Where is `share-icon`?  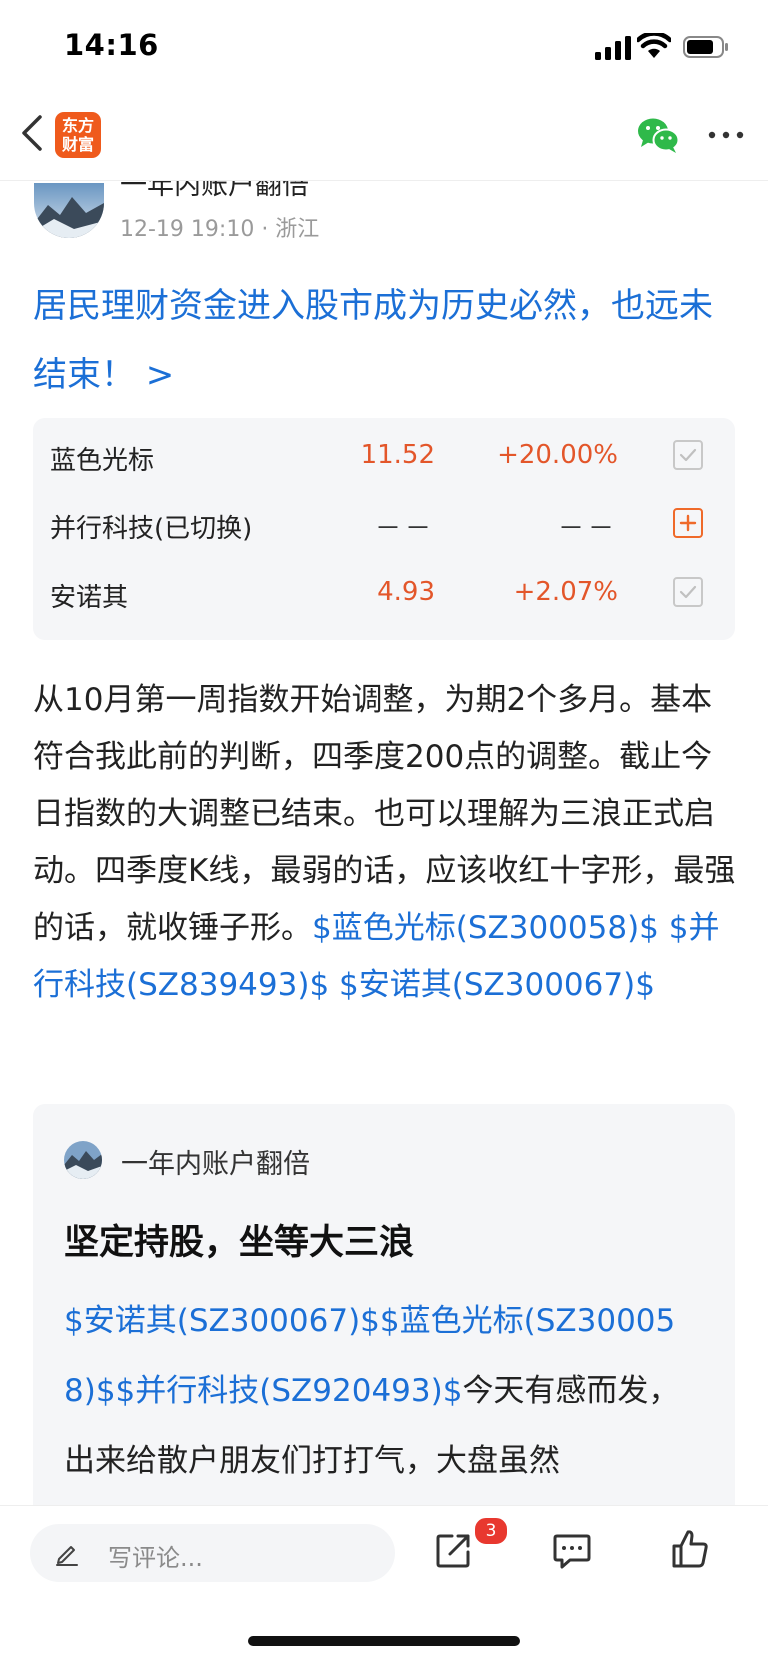 share-icon is located at coordinates (454, 1550).